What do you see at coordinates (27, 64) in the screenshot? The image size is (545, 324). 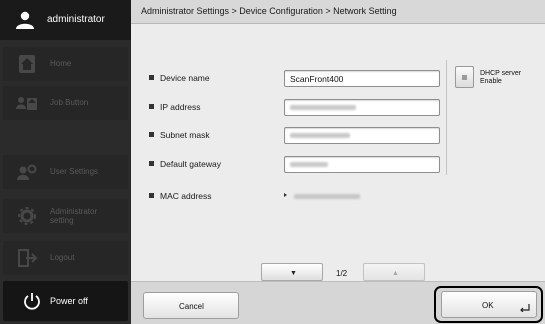 I see `home-icon` at bounding box center [27, 64].